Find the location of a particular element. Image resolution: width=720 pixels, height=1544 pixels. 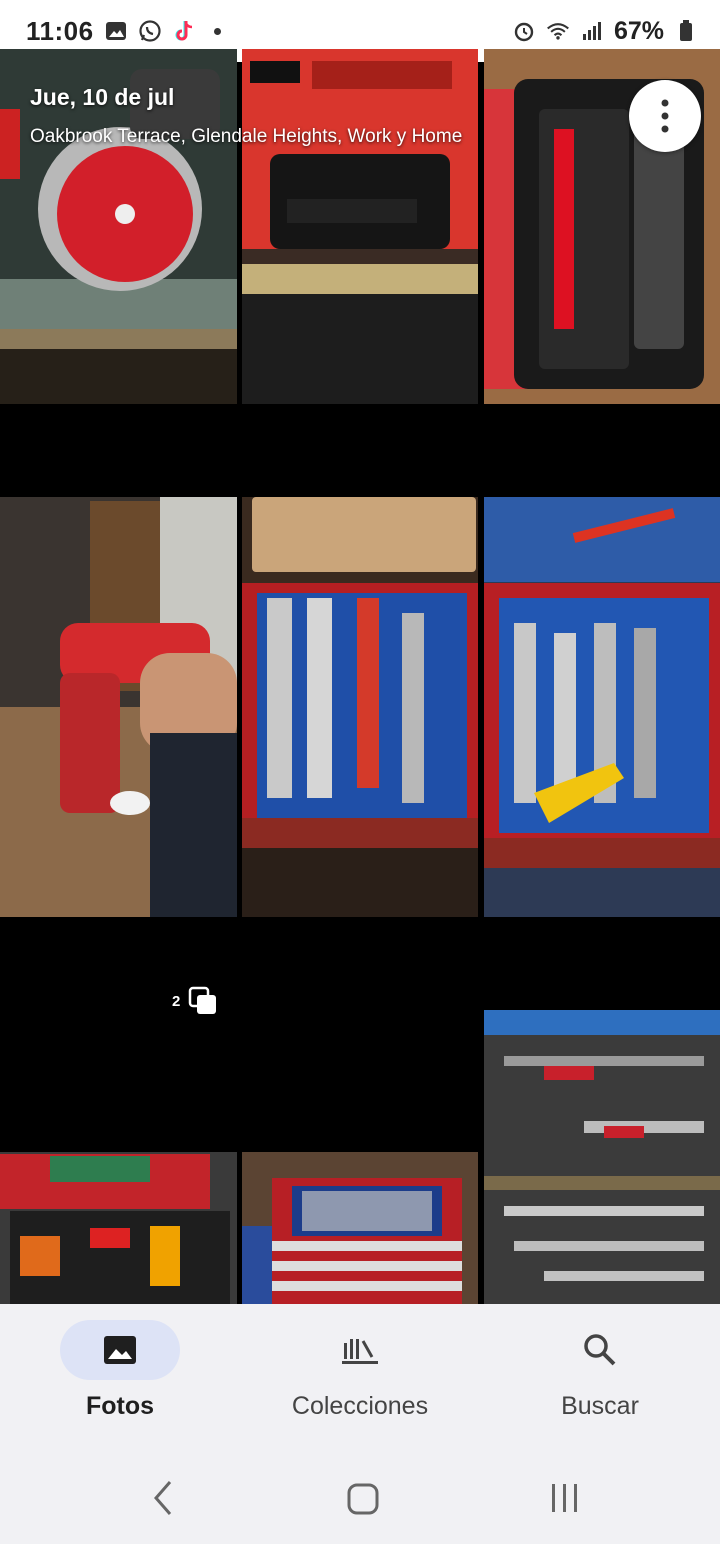

photos-icon is located at coordinates (120, 1350).